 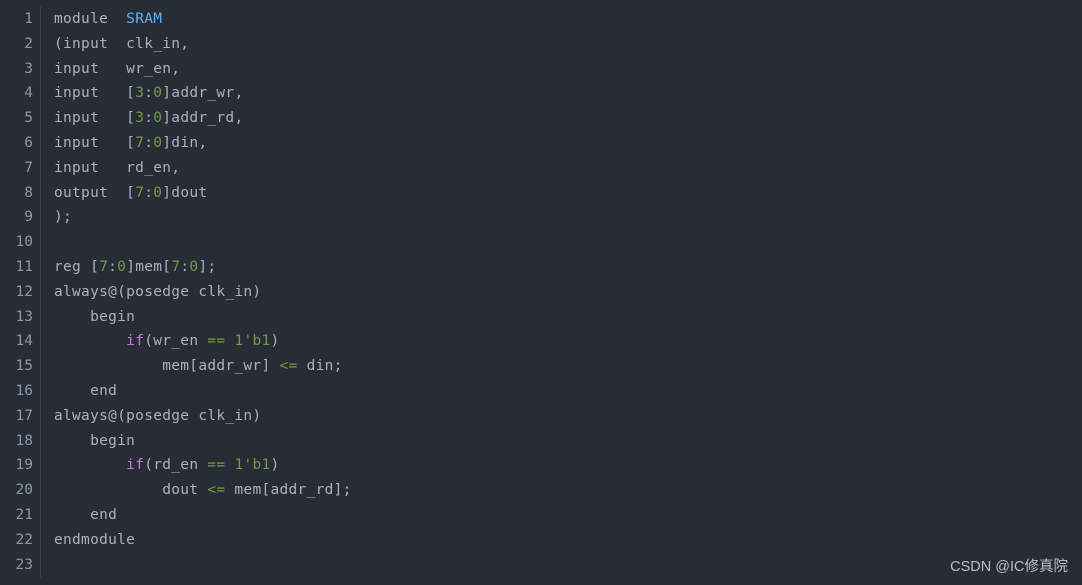 What do you see at coordinates (185, 192) in the screenshot?
I see `code-token-plain: ]dout` at bounding box center [185, 192].